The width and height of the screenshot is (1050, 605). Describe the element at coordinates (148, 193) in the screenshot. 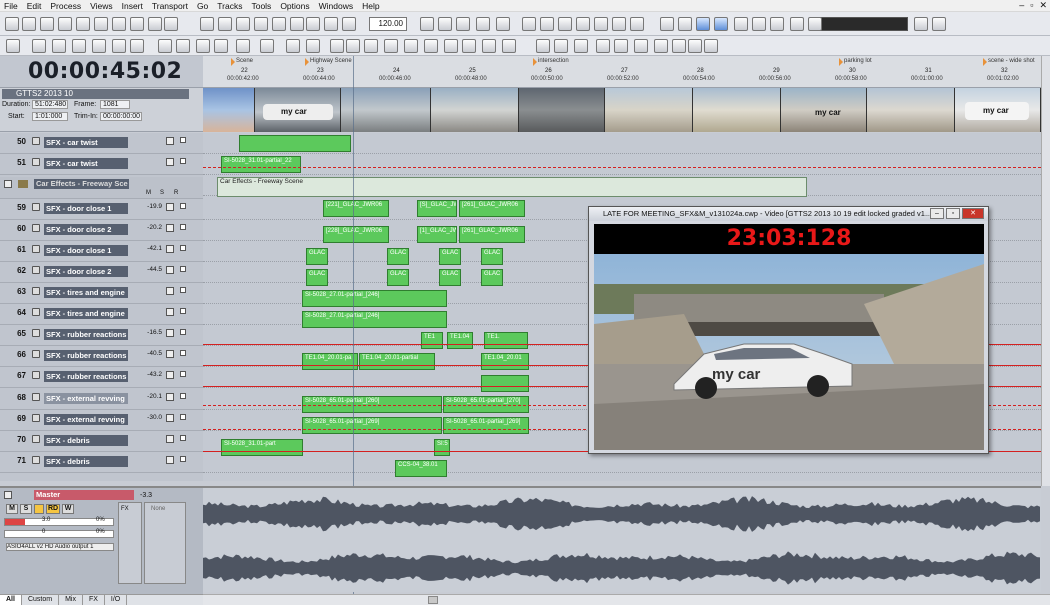

I see `group-mute-button: M` at that location.